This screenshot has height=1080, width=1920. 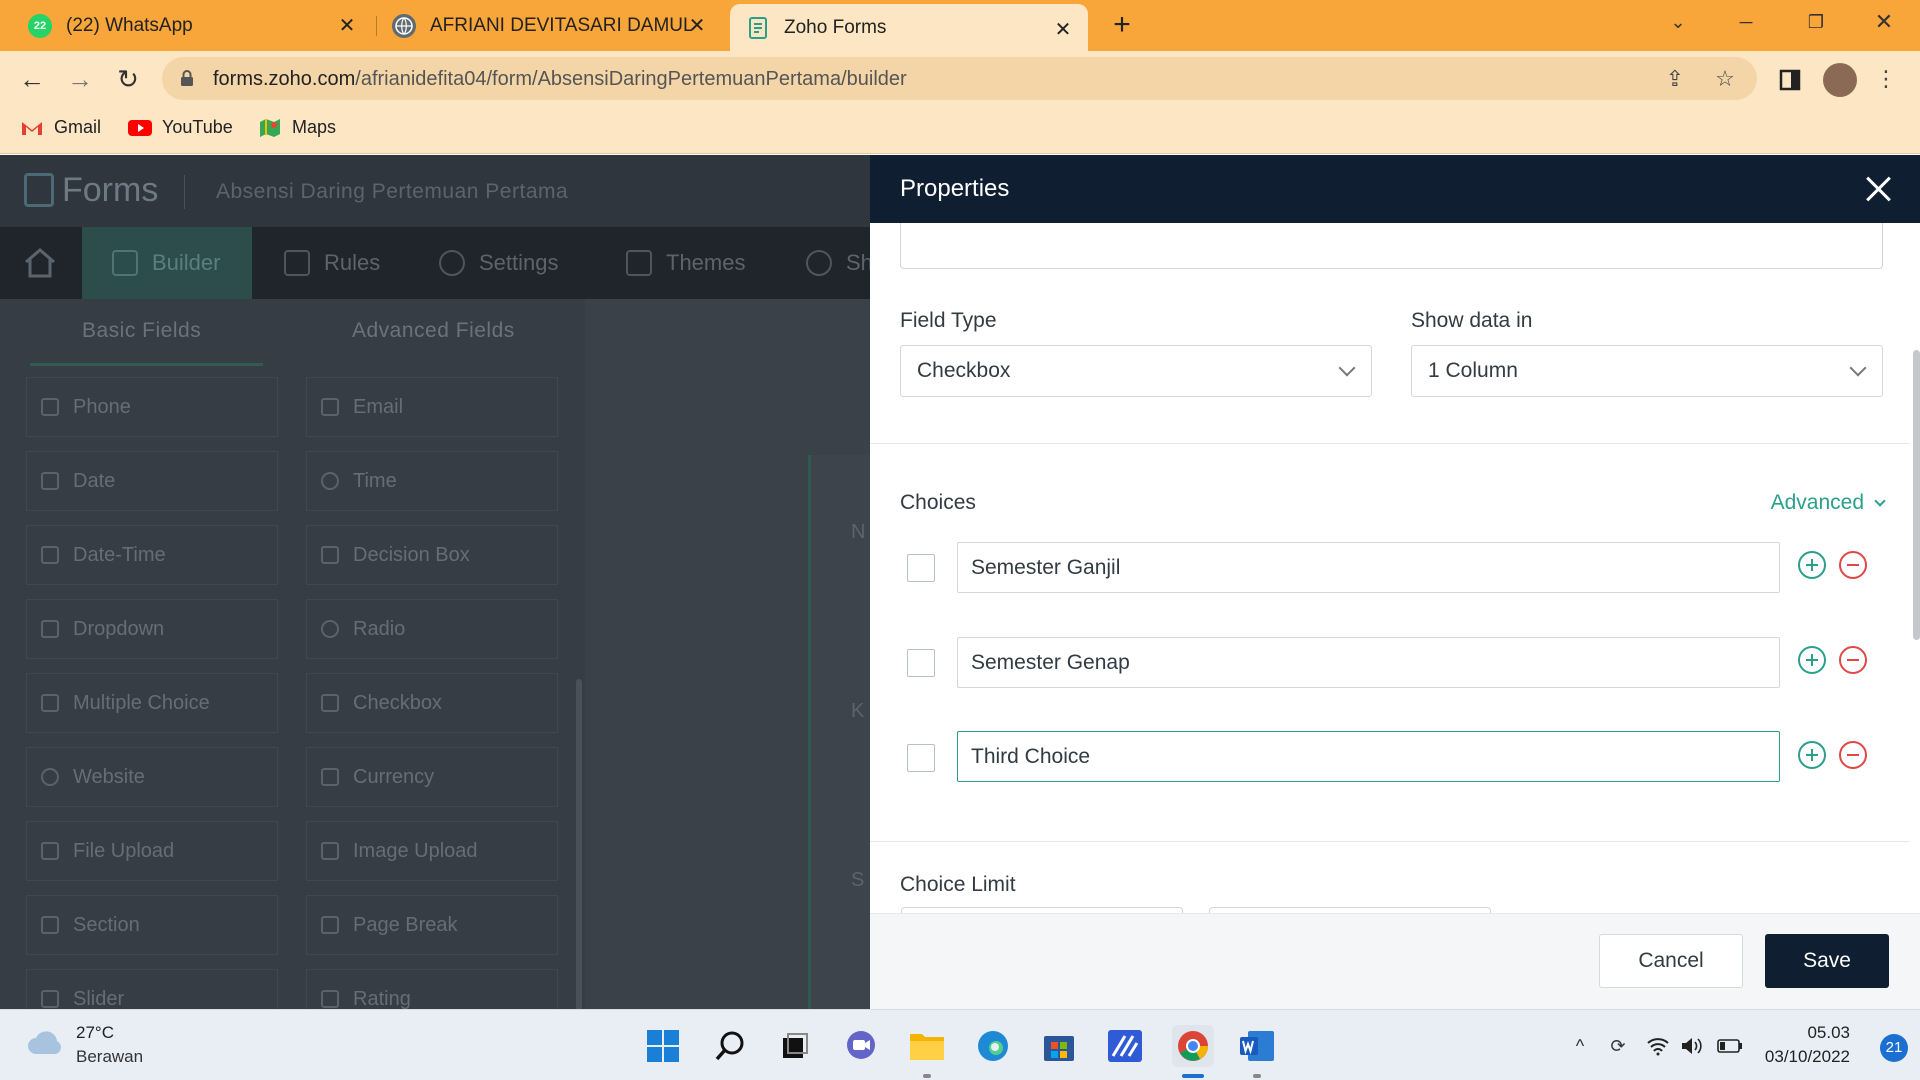 What do you see at coordinates (730, 1046) in the screenshot?
I see `search-icon` at bounding box center [730, 1046].